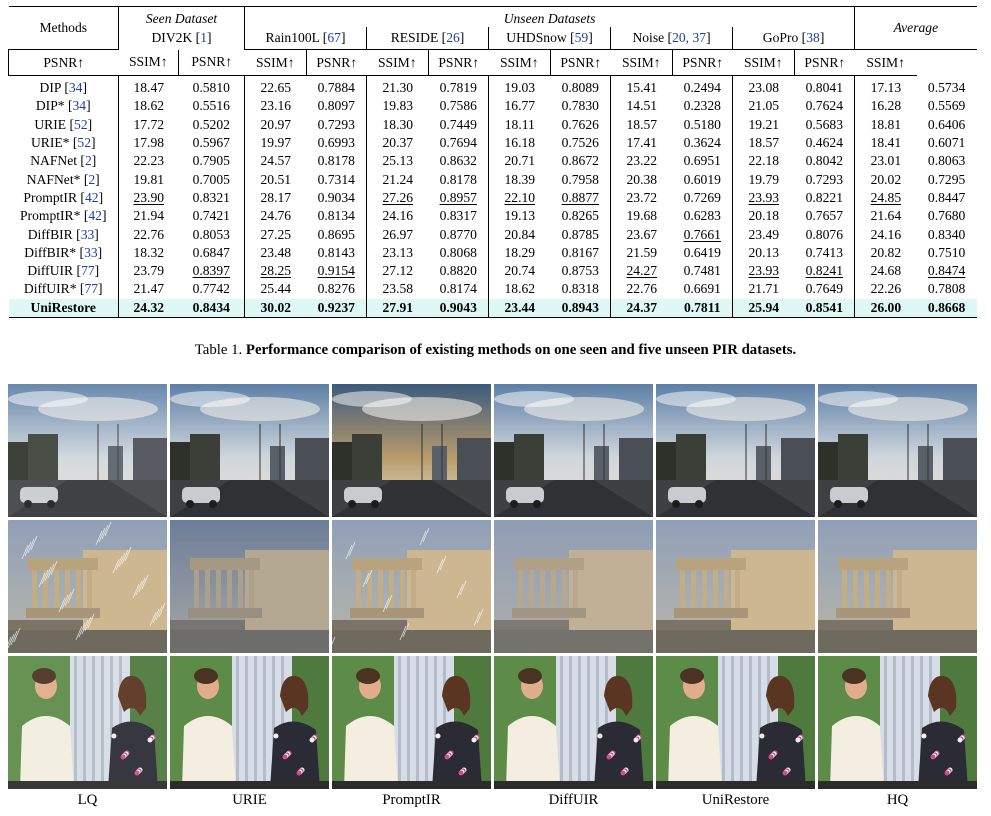 The image size is (991, 816). What do you see at coordinates (336, 106) in the screenshot?
I see `ssim-value: 0.8097` at bounding box center [336, 106].